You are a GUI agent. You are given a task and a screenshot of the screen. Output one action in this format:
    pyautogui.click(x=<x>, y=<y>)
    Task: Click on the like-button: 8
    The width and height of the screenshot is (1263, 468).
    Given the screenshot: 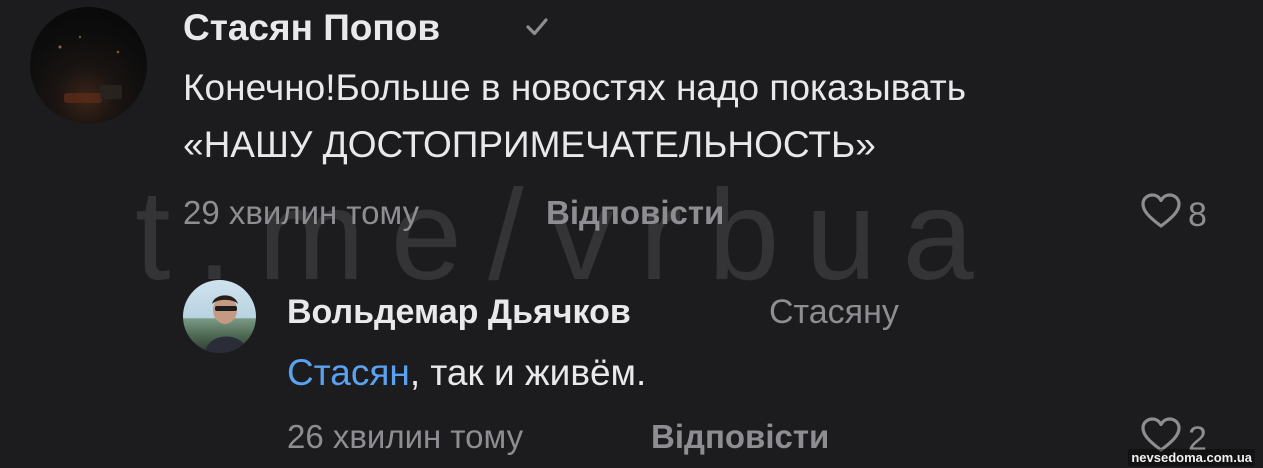 What is the action you would take?
    pyautogui.click(x=1173, y=215)
    